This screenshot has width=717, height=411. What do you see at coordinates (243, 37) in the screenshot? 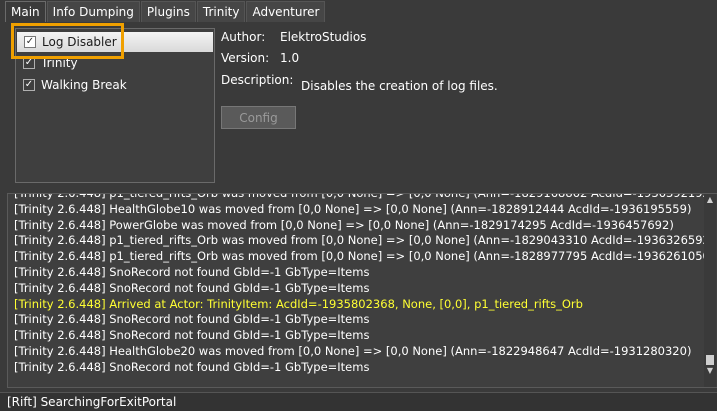
I see `author-label: Author:` at bounding box center [243, 37].